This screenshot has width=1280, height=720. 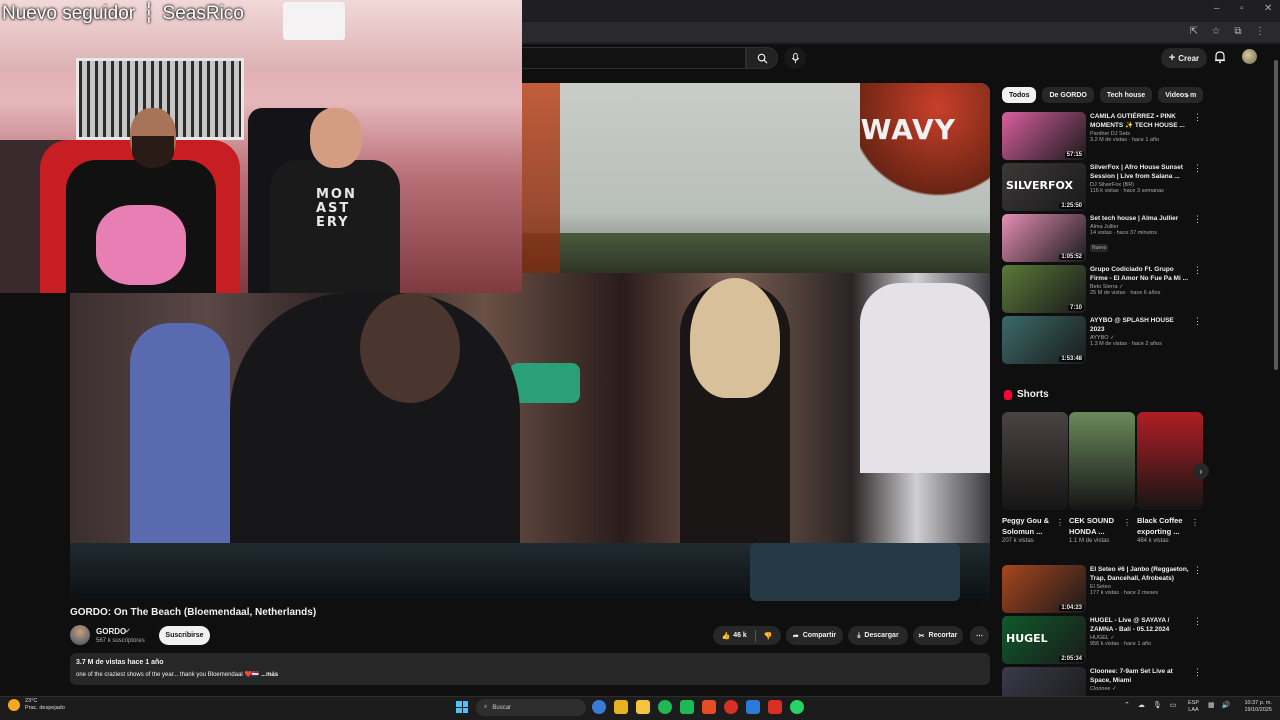 What do you see at coordinates (1268, 8) in the screenshot?
I see `close-icon: ✕` at bounding box center [1268, 8].